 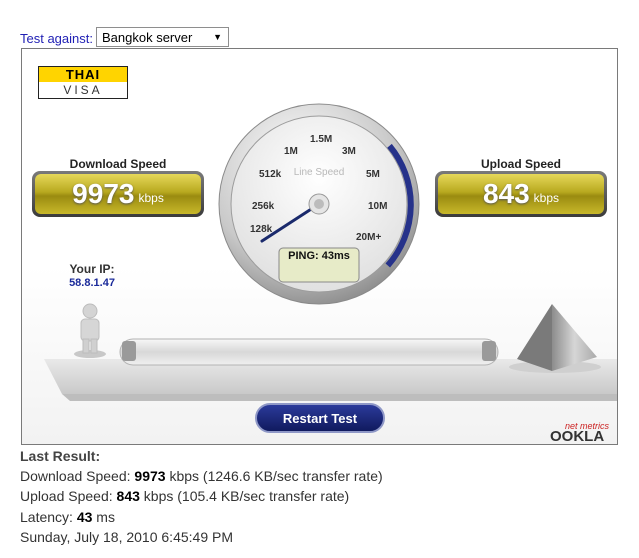 What do you see at coordinates (56, 38) in the screenshot?
I see `test-against-label: Test against:` at bounding box center [56, 38].